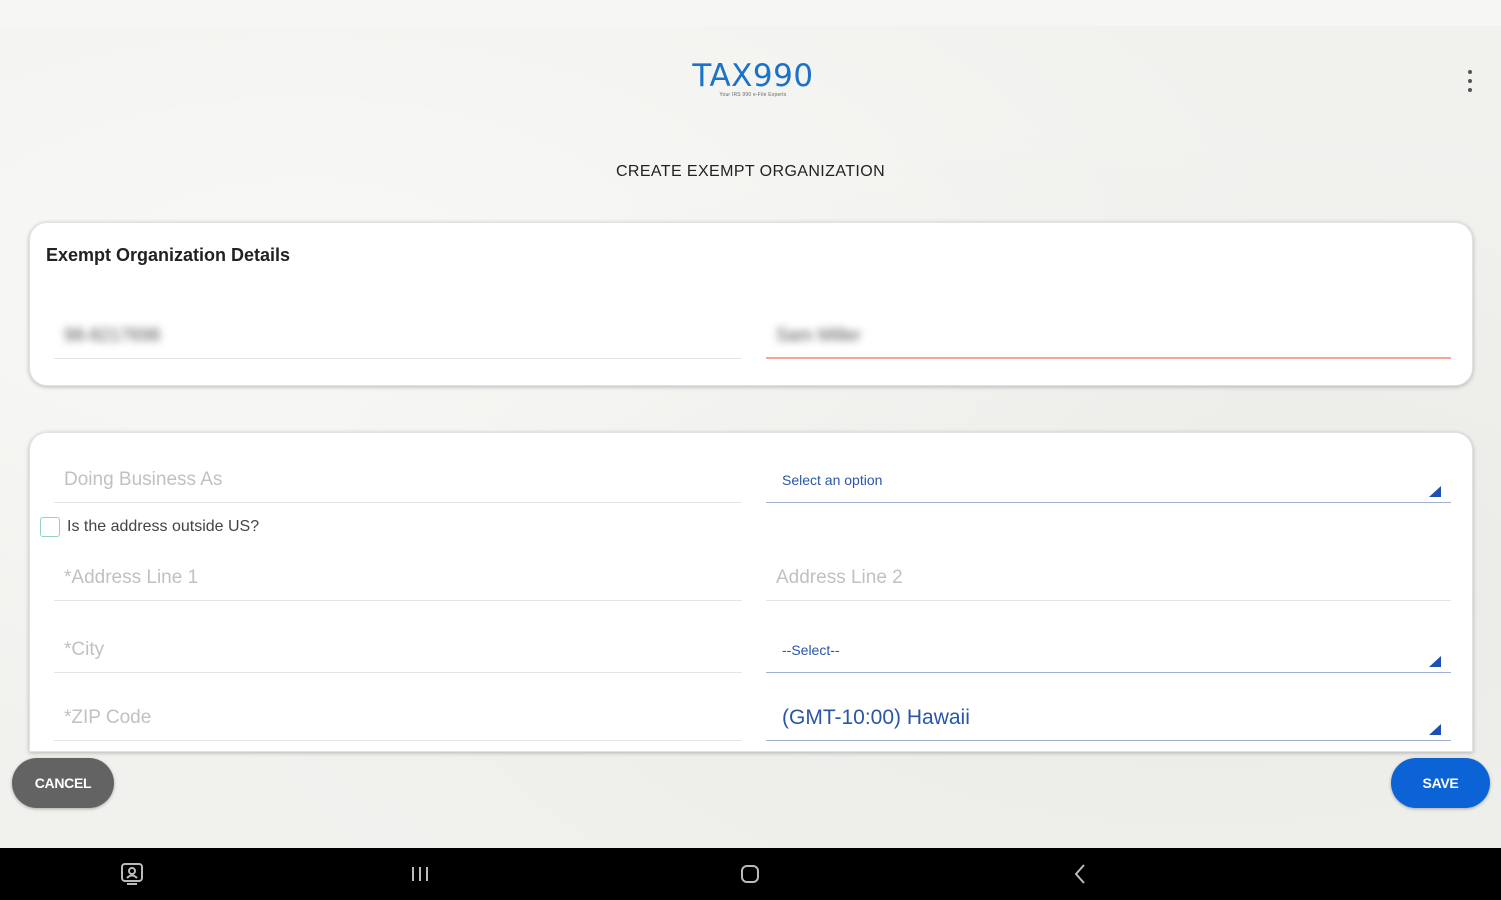 The image size is (1501, 900). Describe the element at coordinates (1108, 650) in the screenshot. I see `state-select: --Select--` at that location.